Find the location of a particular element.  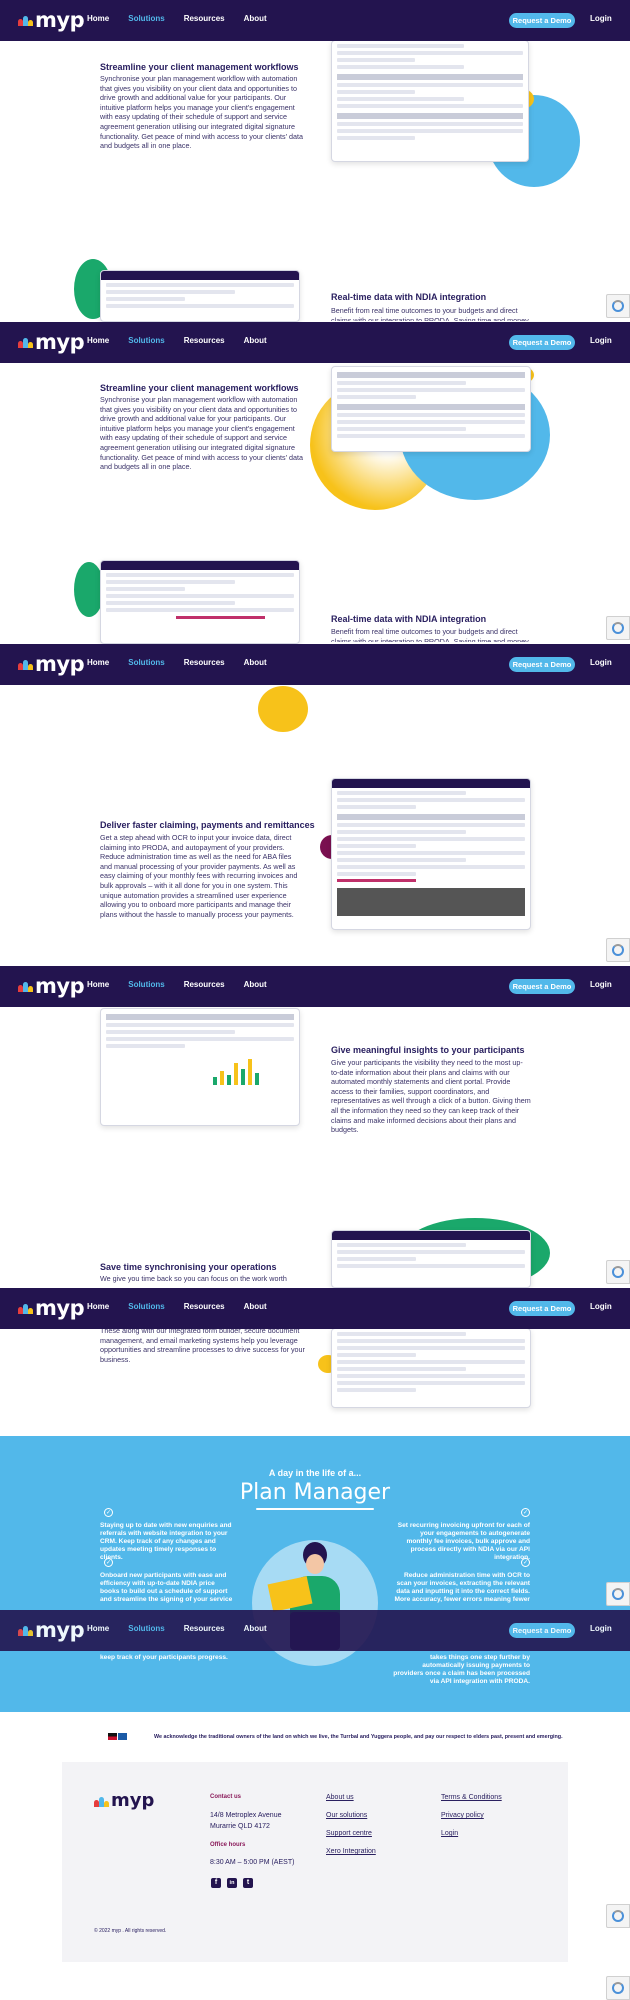

operations-screenshot is located at coordinates (431, 1368).